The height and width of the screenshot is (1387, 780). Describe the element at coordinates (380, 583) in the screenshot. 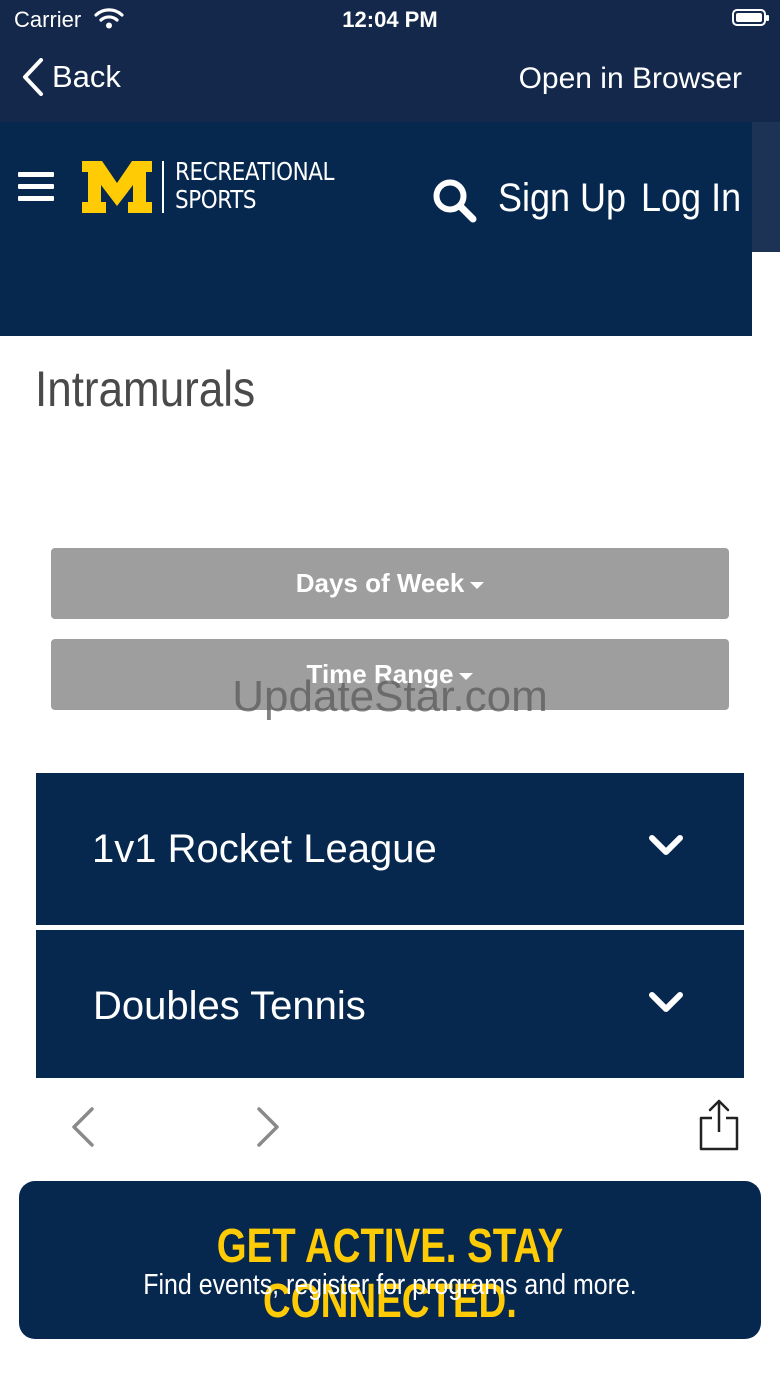

I see `days-of-week-label: Days of Week` at that location.